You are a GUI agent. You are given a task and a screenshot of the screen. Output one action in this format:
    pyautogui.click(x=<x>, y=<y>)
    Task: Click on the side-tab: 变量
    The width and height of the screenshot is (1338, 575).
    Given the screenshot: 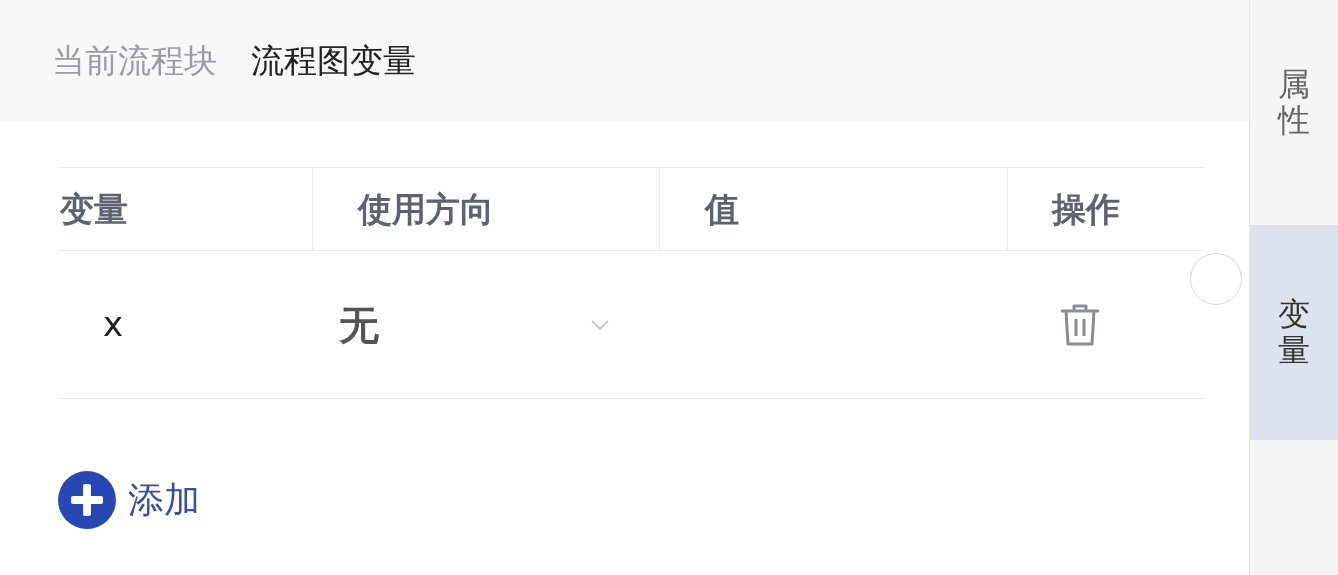 What is the action you would take?
    pyautogui.click(x=1294, y=332)
    